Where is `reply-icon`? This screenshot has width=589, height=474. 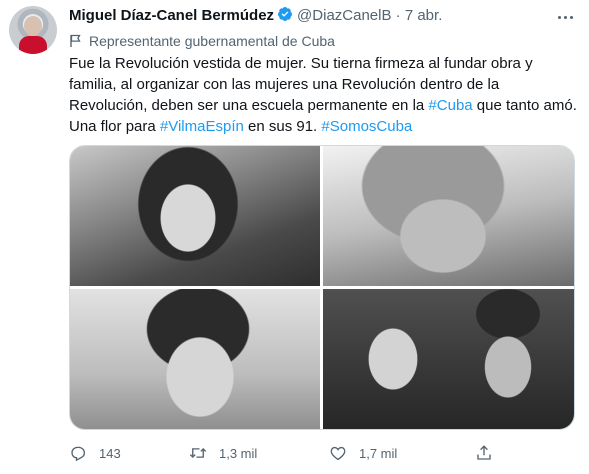 reply-icon is located at coordinates (78, 454).